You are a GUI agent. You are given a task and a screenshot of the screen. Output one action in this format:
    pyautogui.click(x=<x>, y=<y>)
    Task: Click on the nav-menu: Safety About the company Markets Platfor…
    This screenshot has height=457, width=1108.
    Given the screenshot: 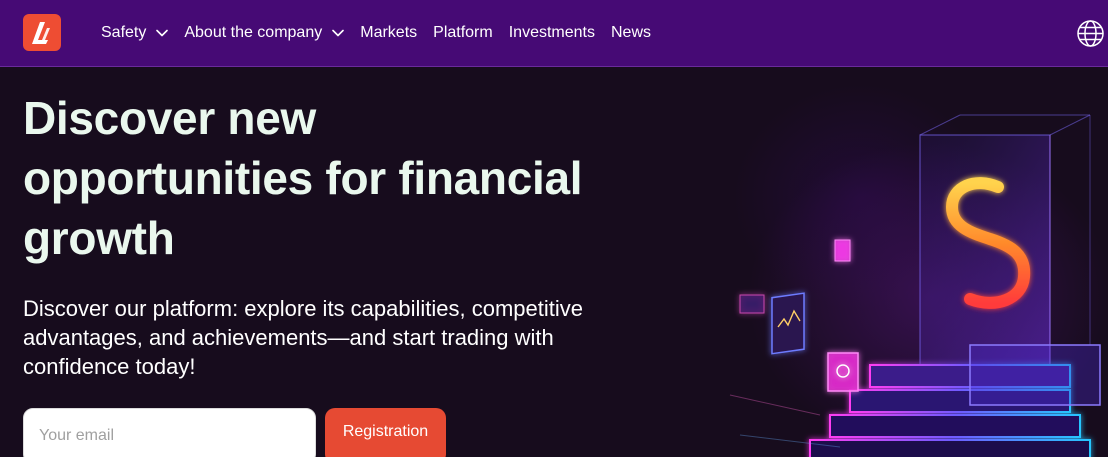 What is the action you would take?
    pyautogui.click(x=384, y=33)
    